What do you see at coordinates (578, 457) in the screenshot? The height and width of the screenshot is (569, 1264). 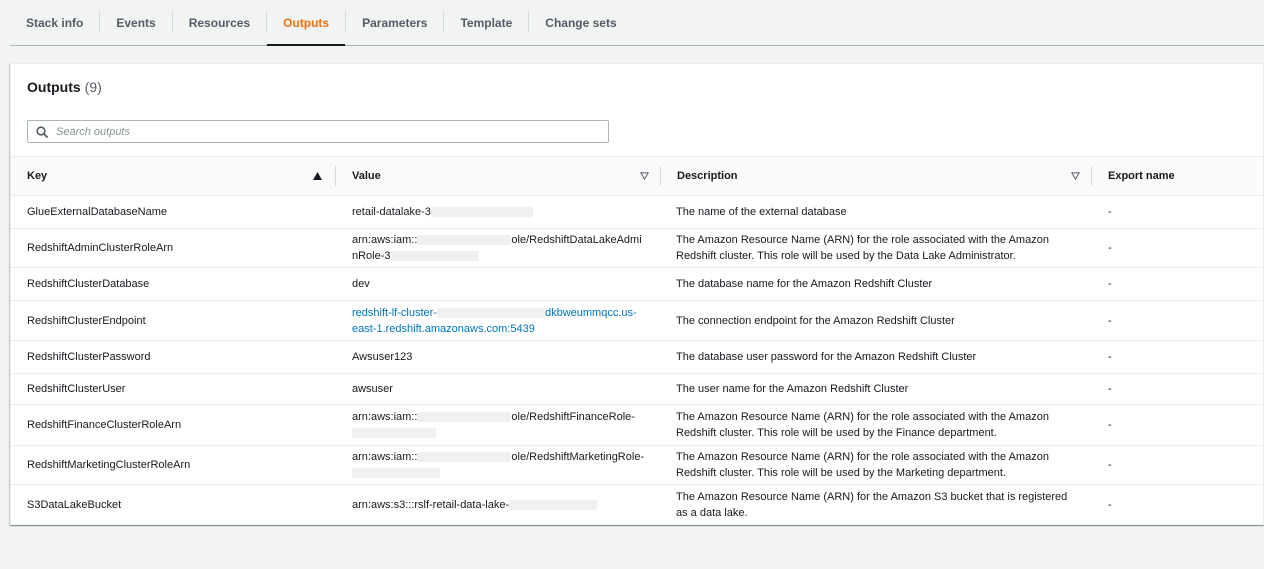 I see `value-text: ole/RedshiftMarketingRole-` at bounding box center [578, 457].